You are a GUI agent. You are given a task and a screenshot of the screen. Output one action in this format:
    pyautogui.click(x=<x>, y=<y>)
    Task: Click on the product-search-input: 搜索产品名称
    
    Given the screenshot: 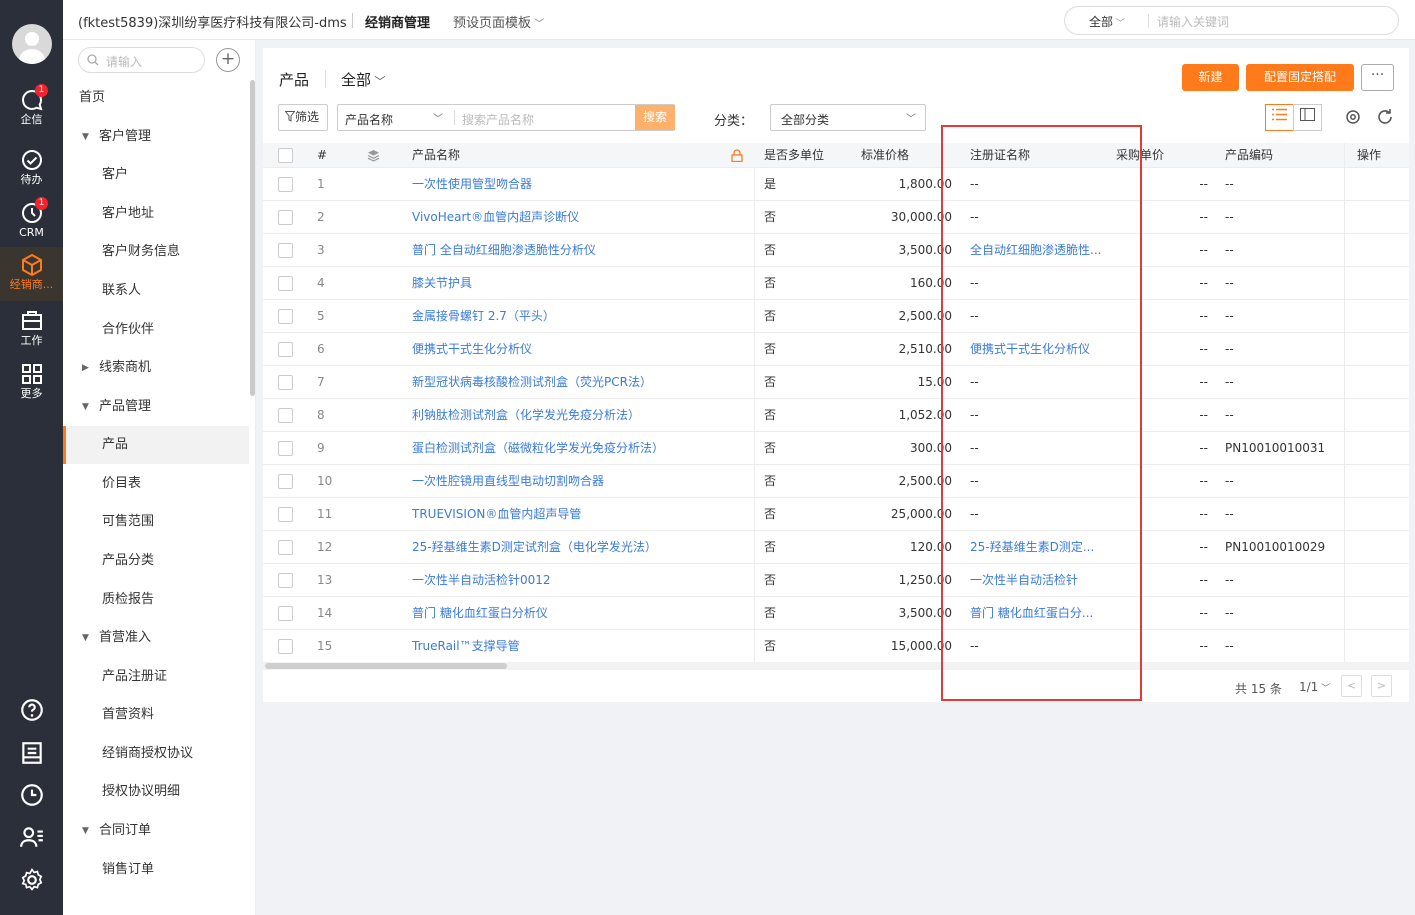 What is the action you would take?
    pyautogui.click(x=498, y=119)
    